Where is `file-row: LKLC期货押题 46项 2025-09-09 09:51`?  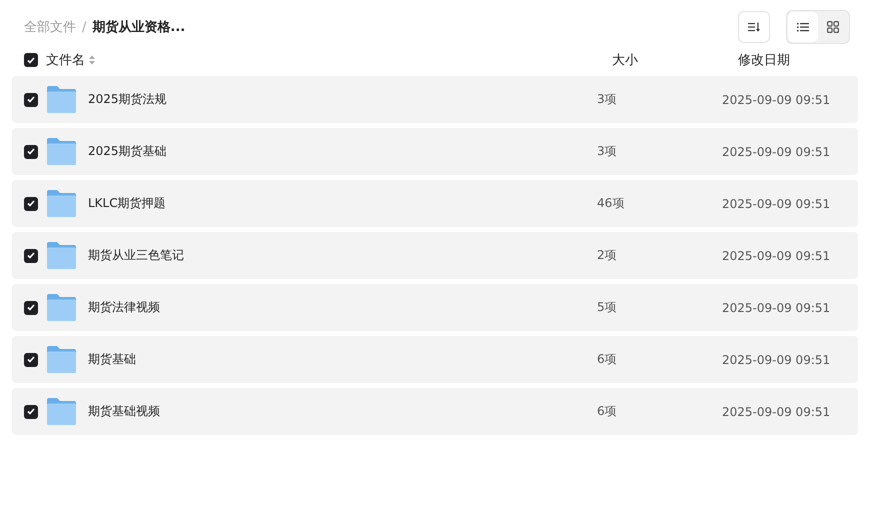 file-row: LKLC期货押题 46项 2025-09-09 09:51 is located at coordinates (435, 203).